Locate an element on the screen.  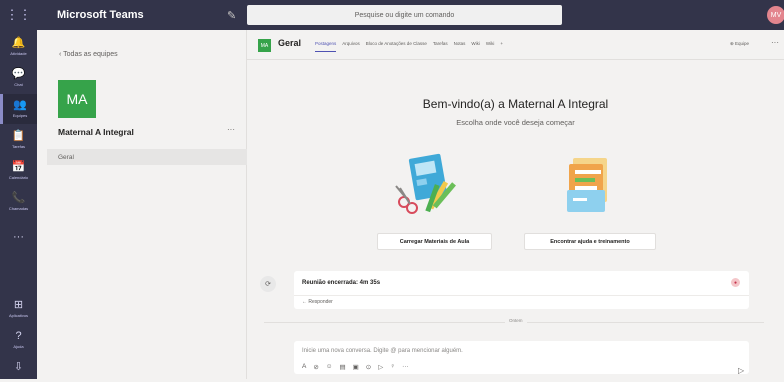
help-icon: ? is located at coordinates (18, 336).